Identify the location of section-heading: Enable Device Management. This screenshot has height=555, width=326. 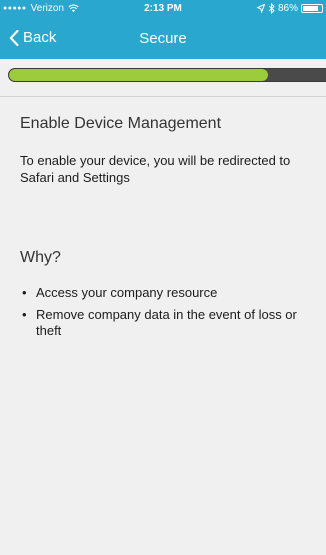
(121, 123).